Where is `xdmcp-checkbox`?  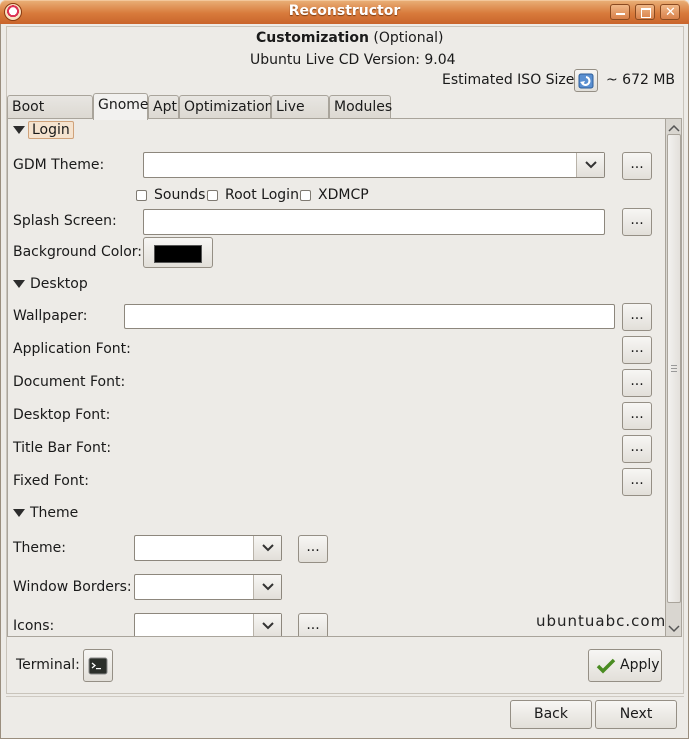 xdmcp-checkbox is located at coordinates (305, 195).